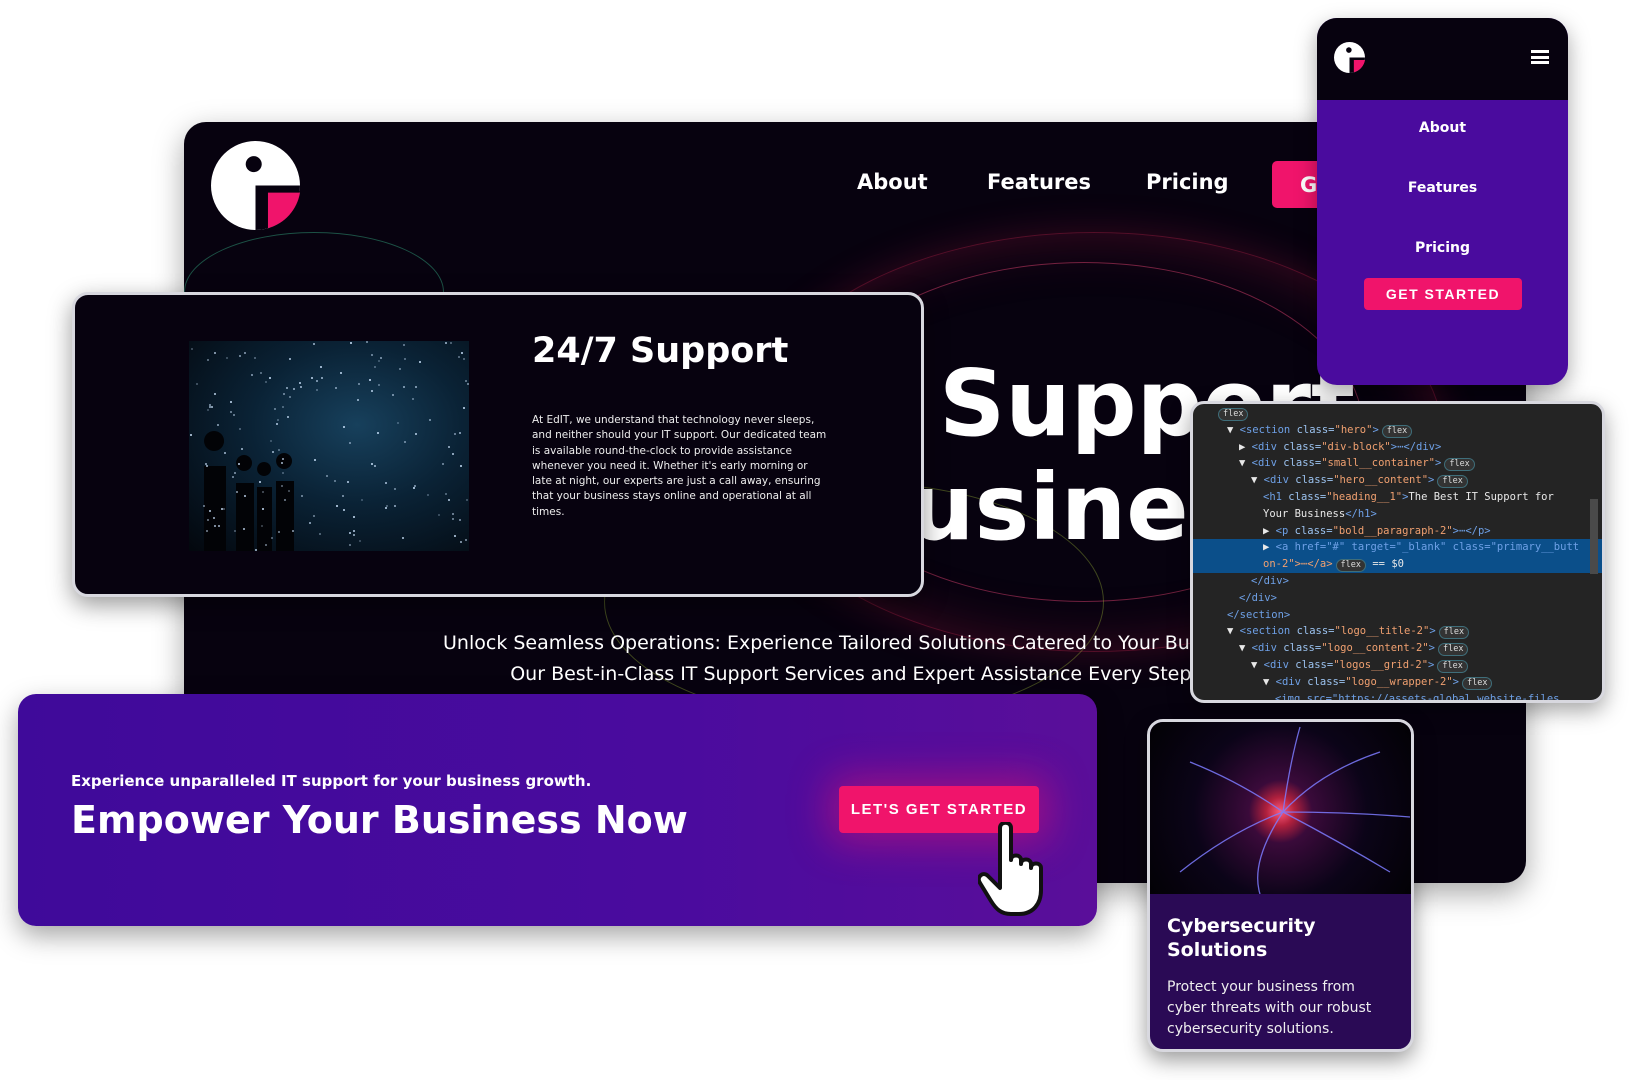 This screenshot has width=1633, height=1080. What do you see at coordinates (1268, 631) in the screenshot?
I see `code-token: <section` at bounding box center [1268, 631].